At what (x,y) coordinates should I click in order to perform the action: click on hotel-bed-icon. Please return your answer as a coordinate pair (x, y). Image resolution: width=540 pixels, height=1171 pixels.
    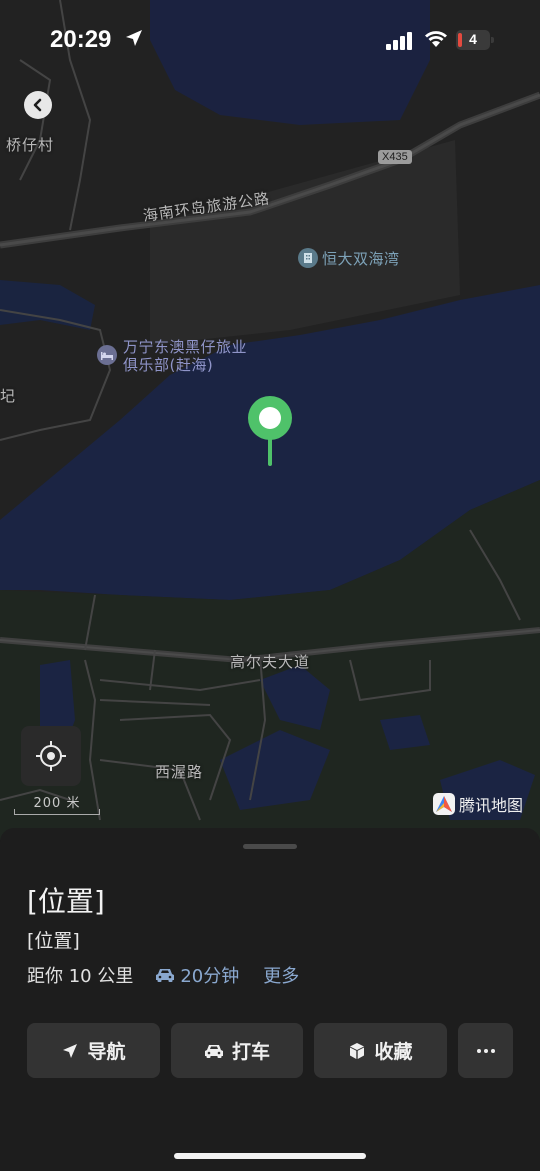
    Looking at the image, I should click on (107, 355).